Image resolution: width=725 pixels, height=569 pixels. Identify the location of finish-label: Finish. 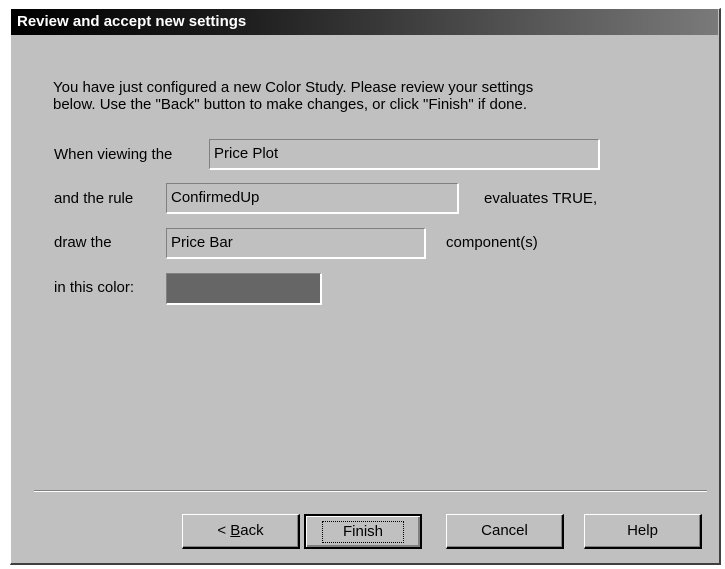
(362, 532).